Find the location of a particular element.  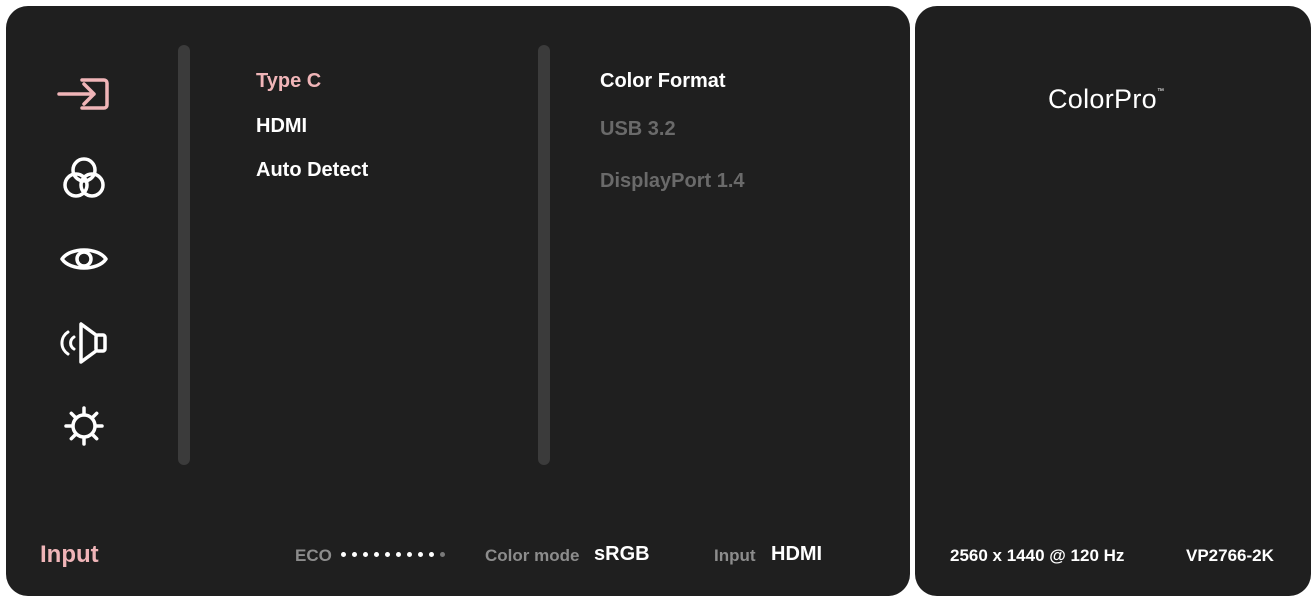

colorpro-logo: ColorPro™ is located at coordinates (1106, 99).